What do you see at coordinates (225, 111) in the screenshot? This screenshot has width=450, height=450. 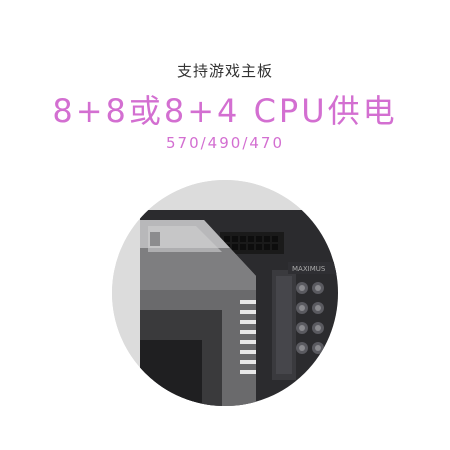 I see `headline: 8+8或8+4 CPU供电` at bounding box center [225, 111].